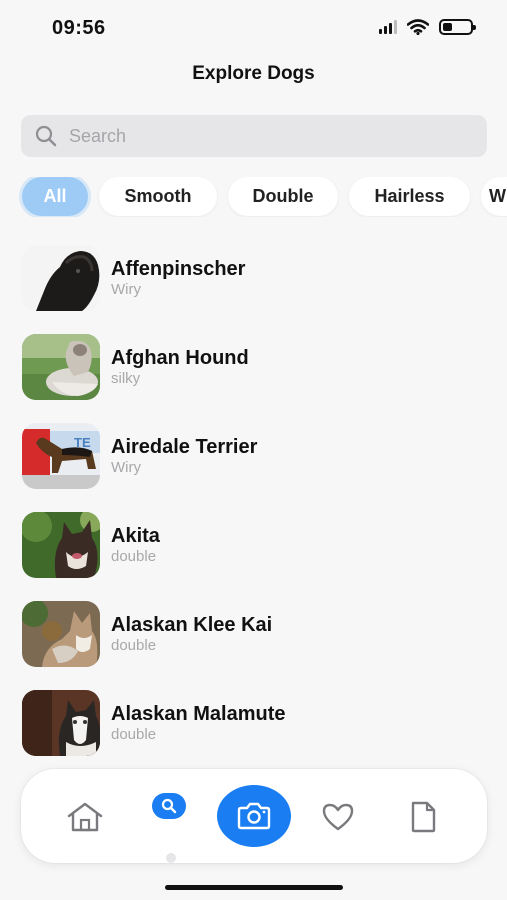 This screenshot has height=900, width=507. Describe the element at coordinates (457, 27) in the screenshot. I see `battery-icon` at that location.